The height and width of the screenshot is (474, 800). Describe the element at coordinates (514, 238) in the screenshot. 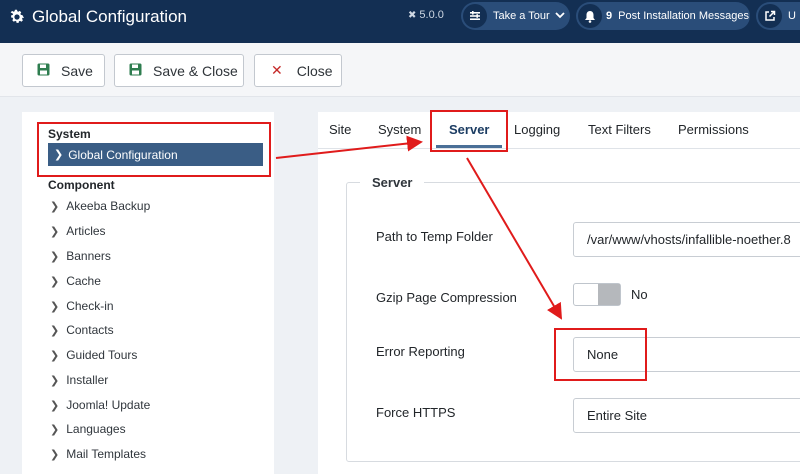

I see `arrow-to-error-reporting` at that location.